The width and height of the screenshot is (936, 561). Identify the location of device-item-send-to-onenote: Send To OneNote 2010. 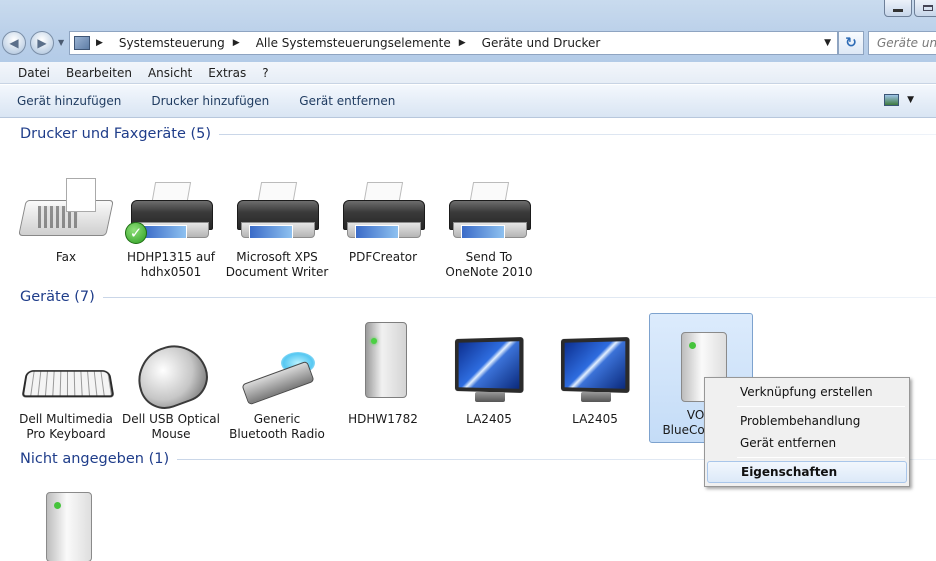
(489, 225).